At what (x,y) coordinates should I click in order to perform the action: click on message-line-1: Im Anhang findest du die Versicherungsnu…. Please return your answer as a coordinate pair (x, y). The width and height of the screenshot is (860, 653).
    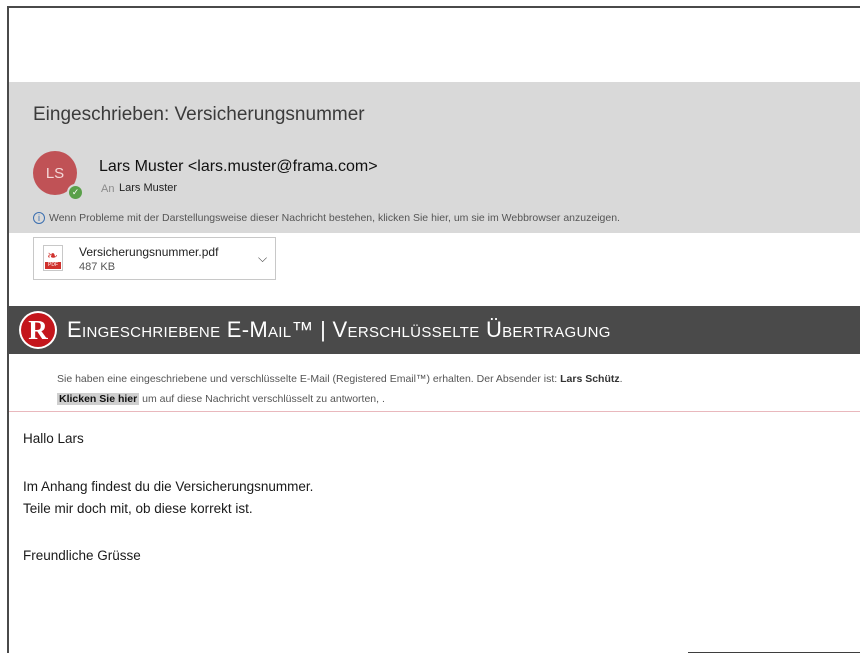
    Looking at the image, I should click on (168, 486).